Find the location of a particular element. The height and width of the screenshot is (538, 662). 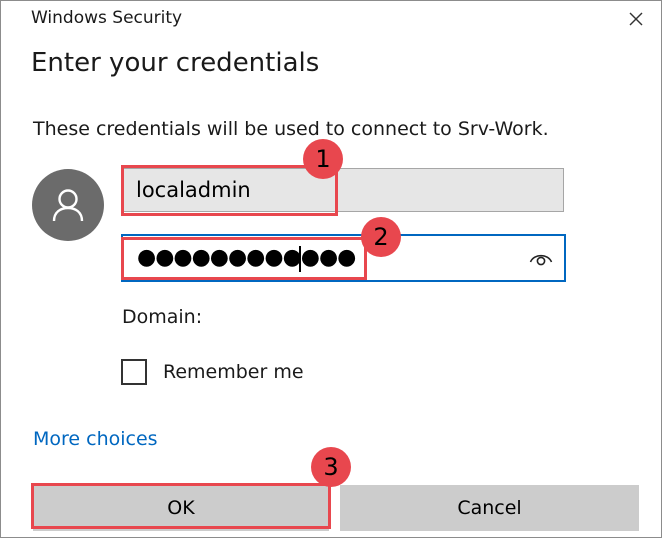

user-icon is located at coordinates (68, 205).